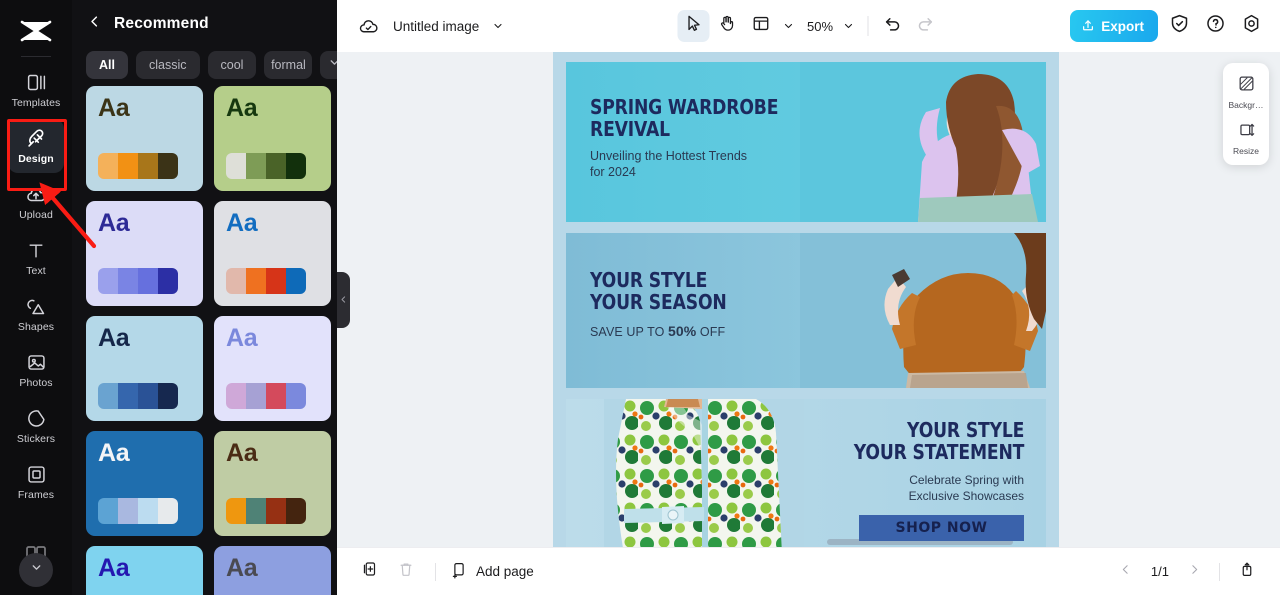 The image size is (1280, 595). I want to click on hand-tool-button, so click(727, 26).